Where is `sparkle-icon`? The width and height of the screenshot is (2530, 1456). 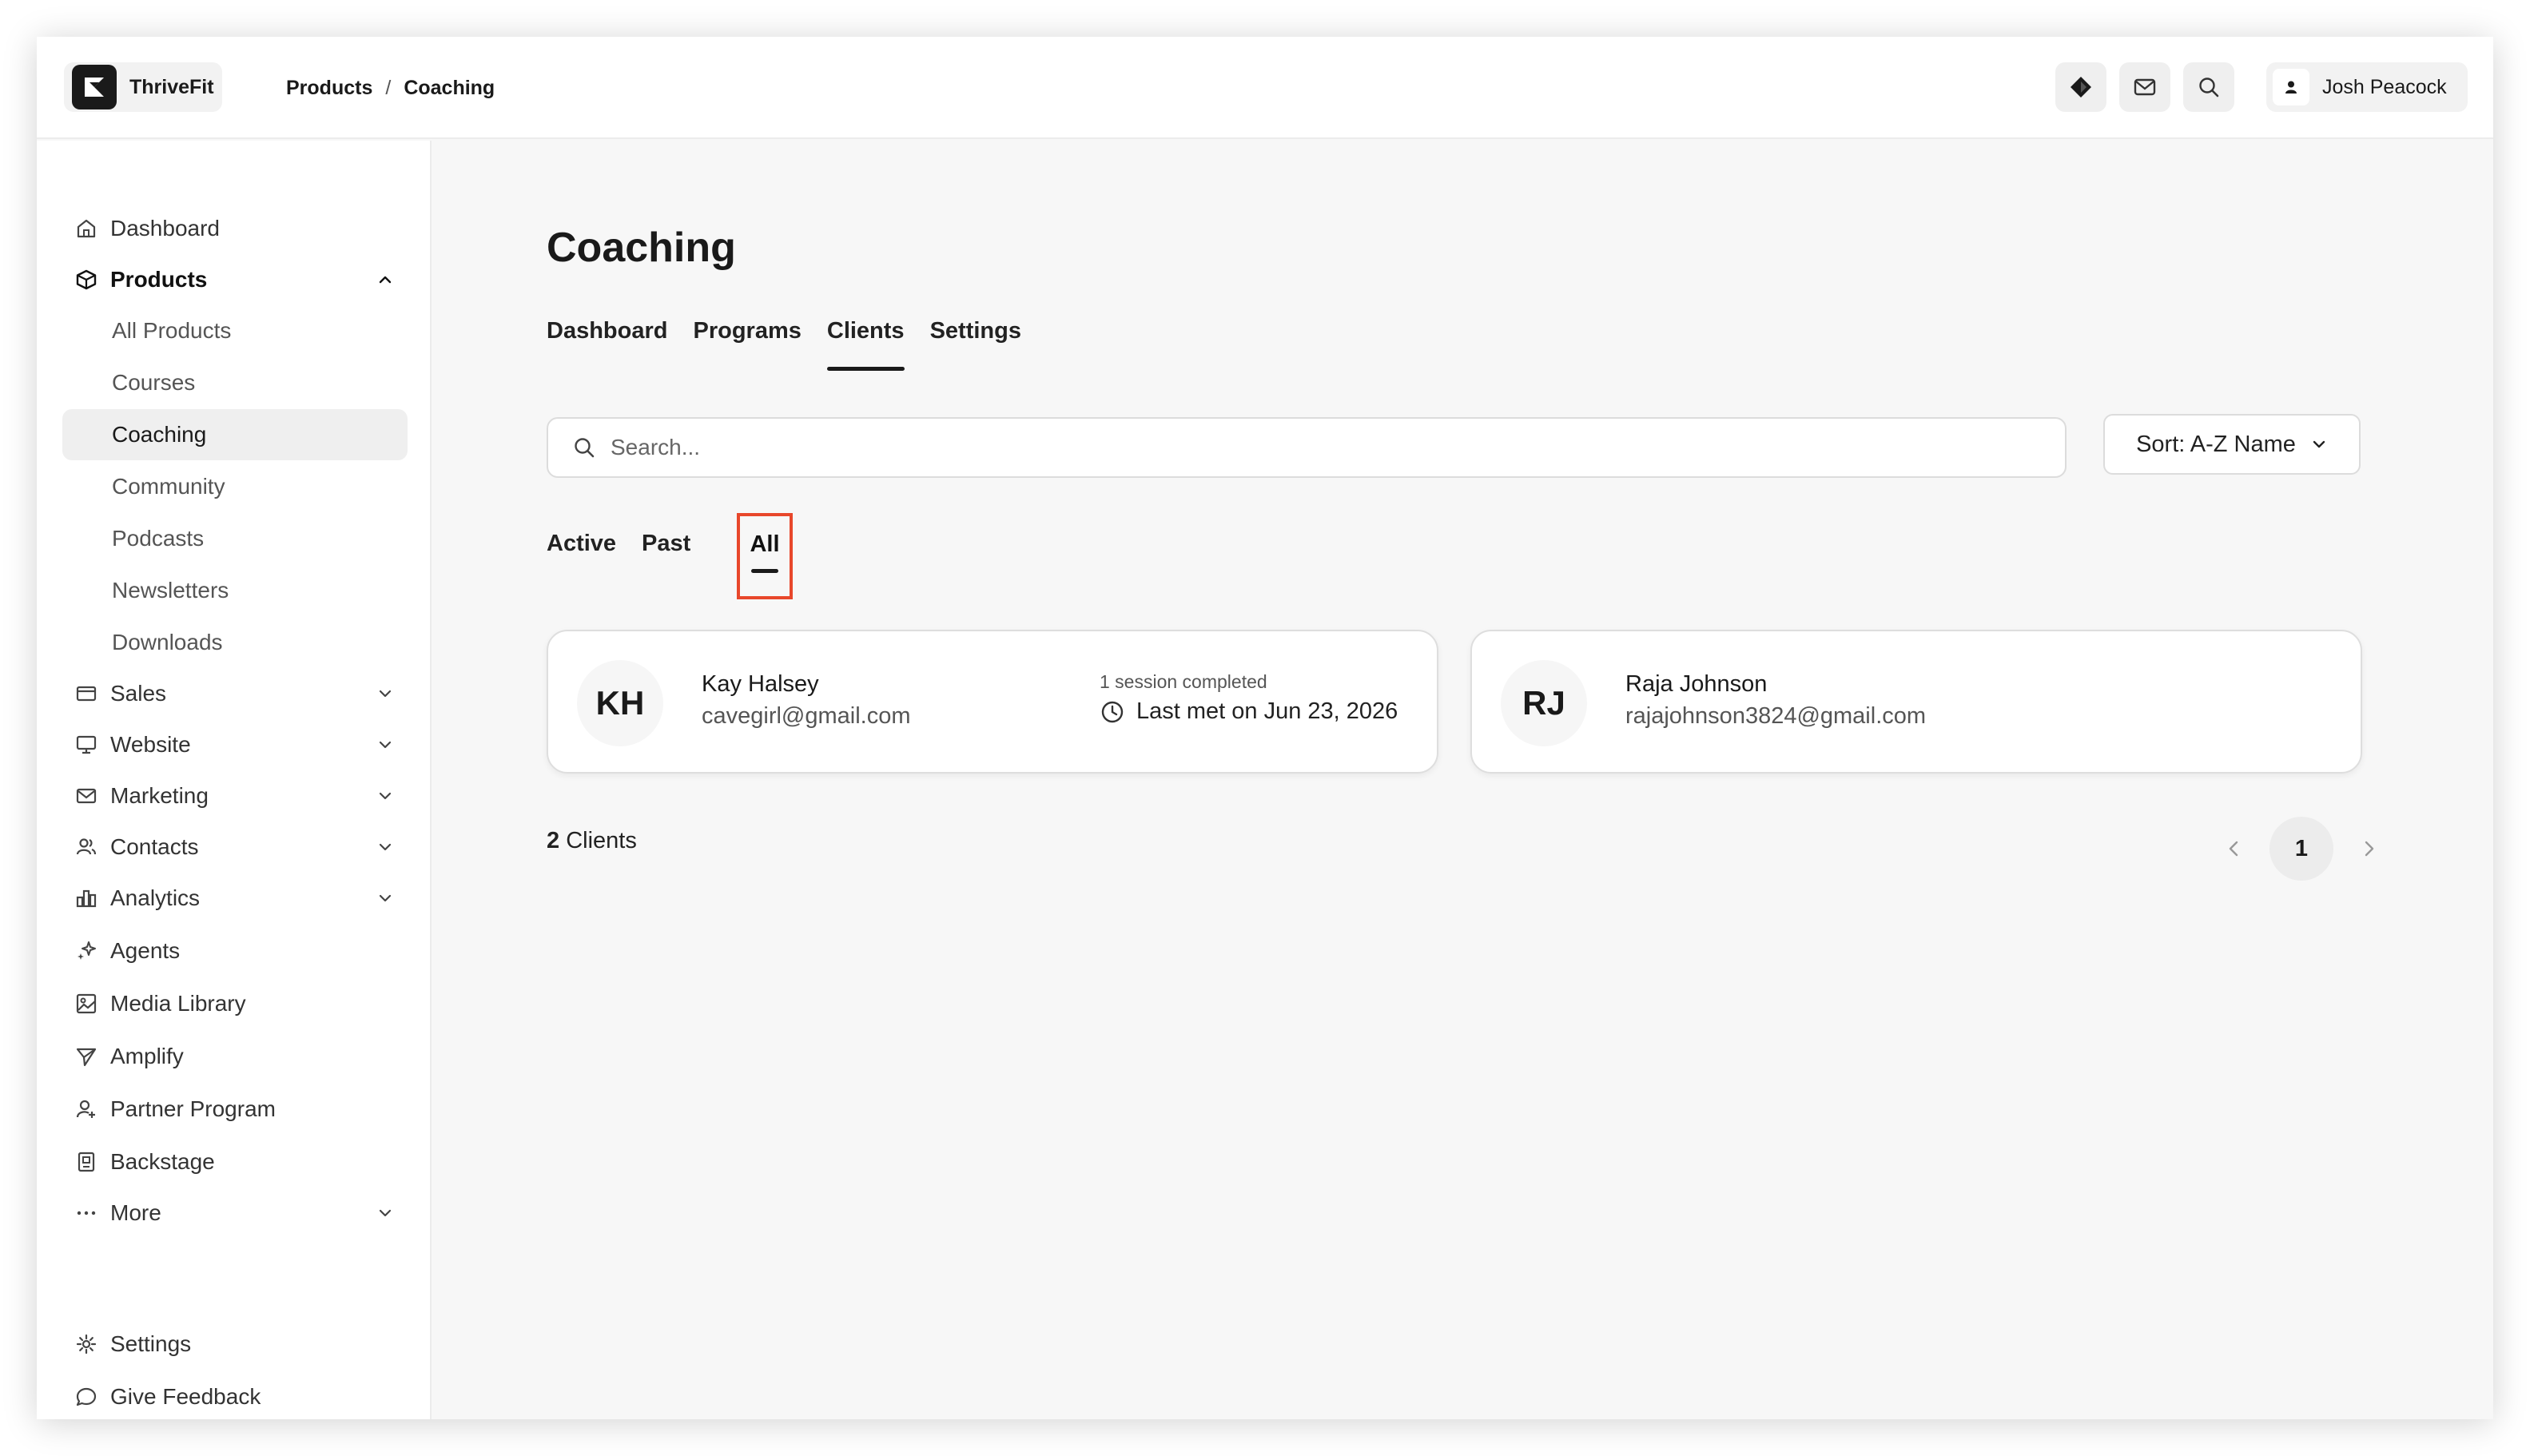
sparkle-icon is located at coordinates (86, 951).